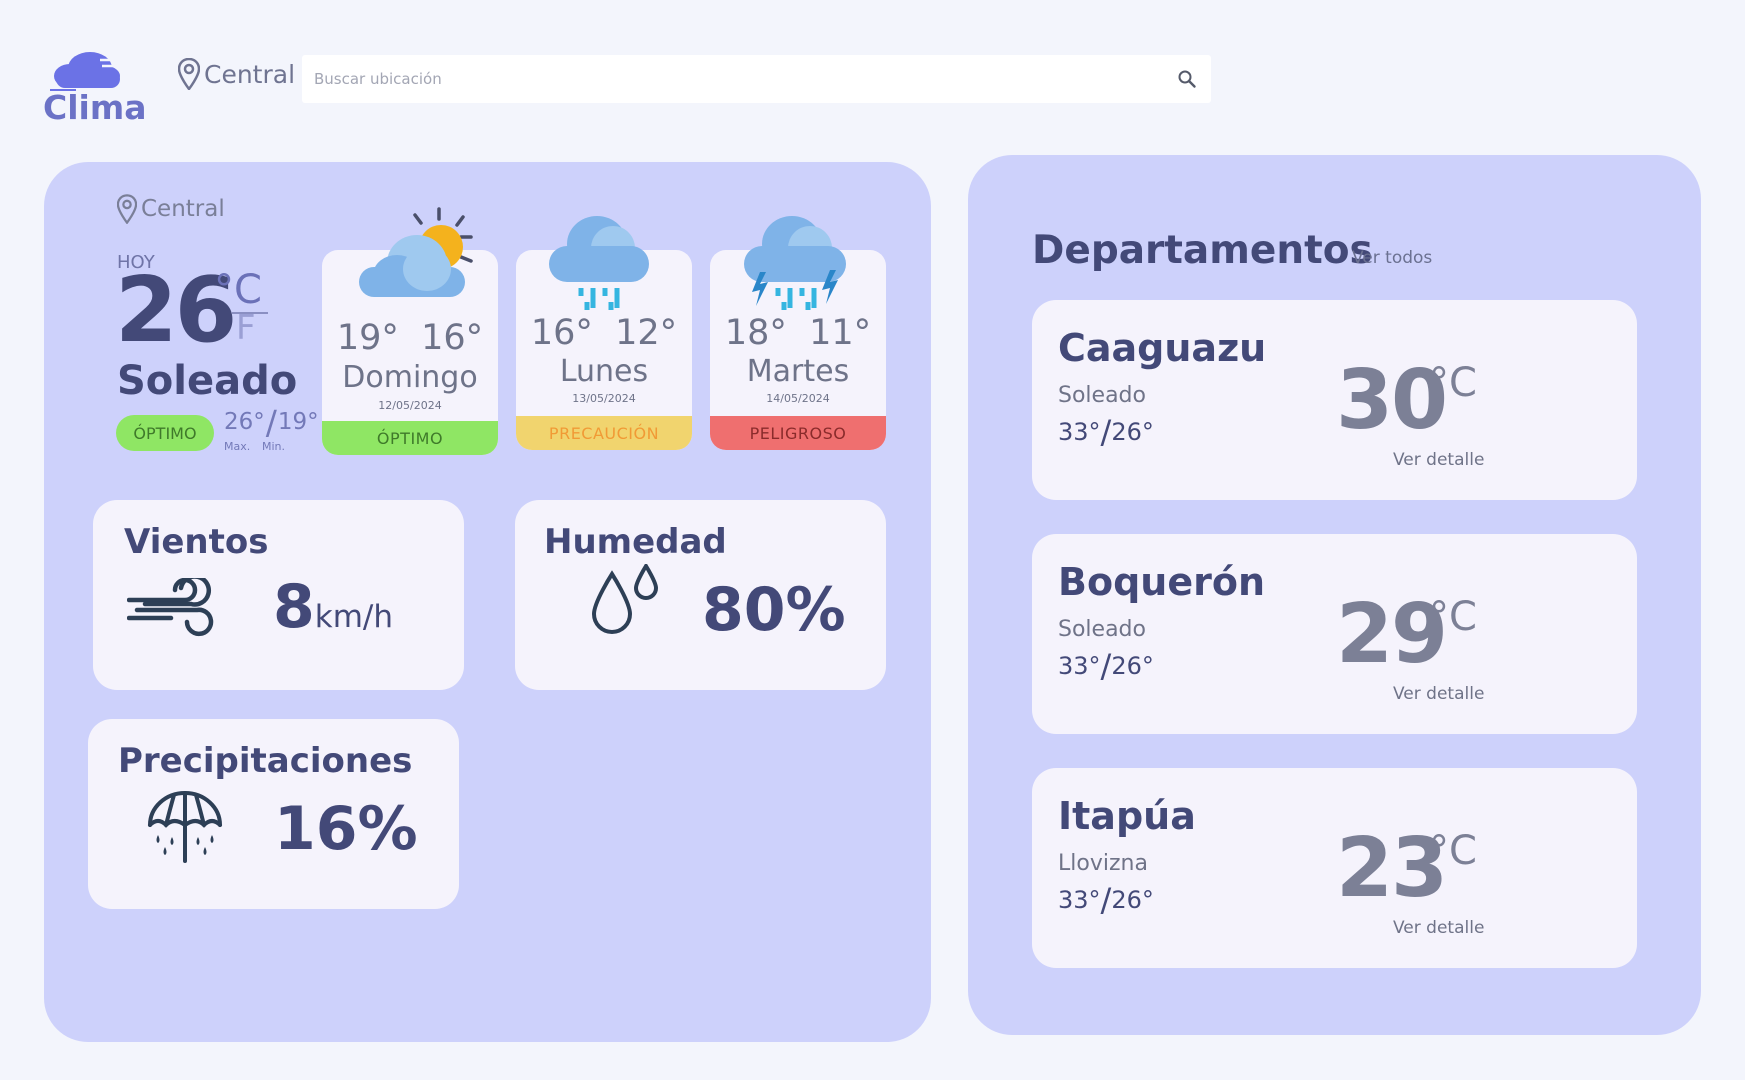 Image resolution: width=1745 pixels, height=1080 pixels. Describe the element at coordinates (1392, 258) in the screenshot. I see `see-all-link: Ver todos` at that location.